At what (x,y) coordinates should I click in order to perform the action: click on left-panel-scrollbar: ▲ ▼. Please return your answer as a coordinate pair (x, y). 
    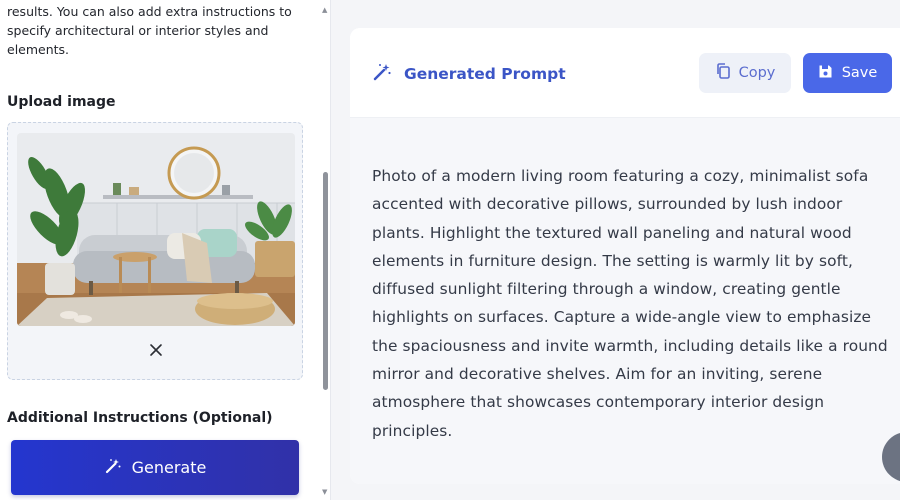
    Looking at the image, I should click on (325, 250).